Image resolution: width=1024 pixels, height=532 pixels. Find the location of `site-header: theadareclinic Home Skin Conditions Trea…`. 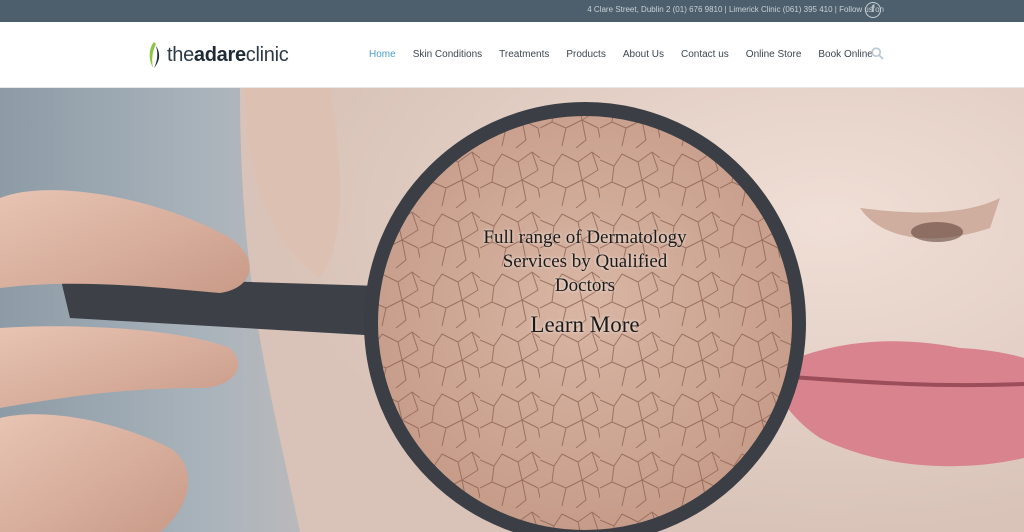

site-header: theadareclinic Home Skin Conditions Trea… is located at coordinates (512, 55).